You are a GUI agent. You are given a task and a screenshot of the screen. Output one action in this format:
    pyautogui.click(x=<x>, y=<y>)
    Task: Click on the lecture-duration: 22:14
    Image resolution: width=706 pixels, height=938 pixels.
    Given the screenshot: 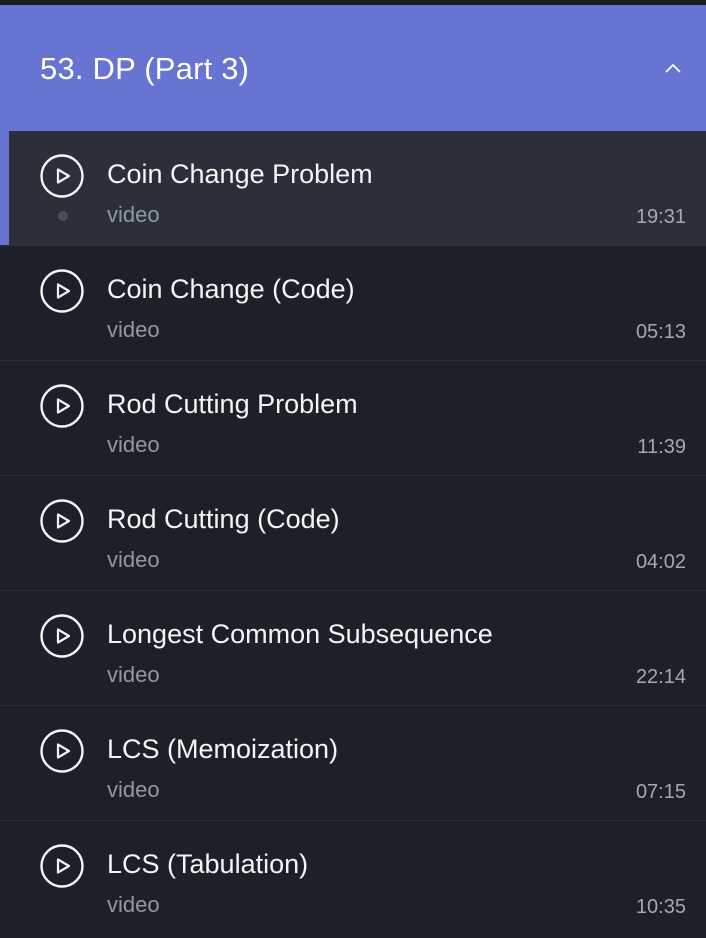 What is the action you would take?
    pyautogui.click(x=660, y=677)
    